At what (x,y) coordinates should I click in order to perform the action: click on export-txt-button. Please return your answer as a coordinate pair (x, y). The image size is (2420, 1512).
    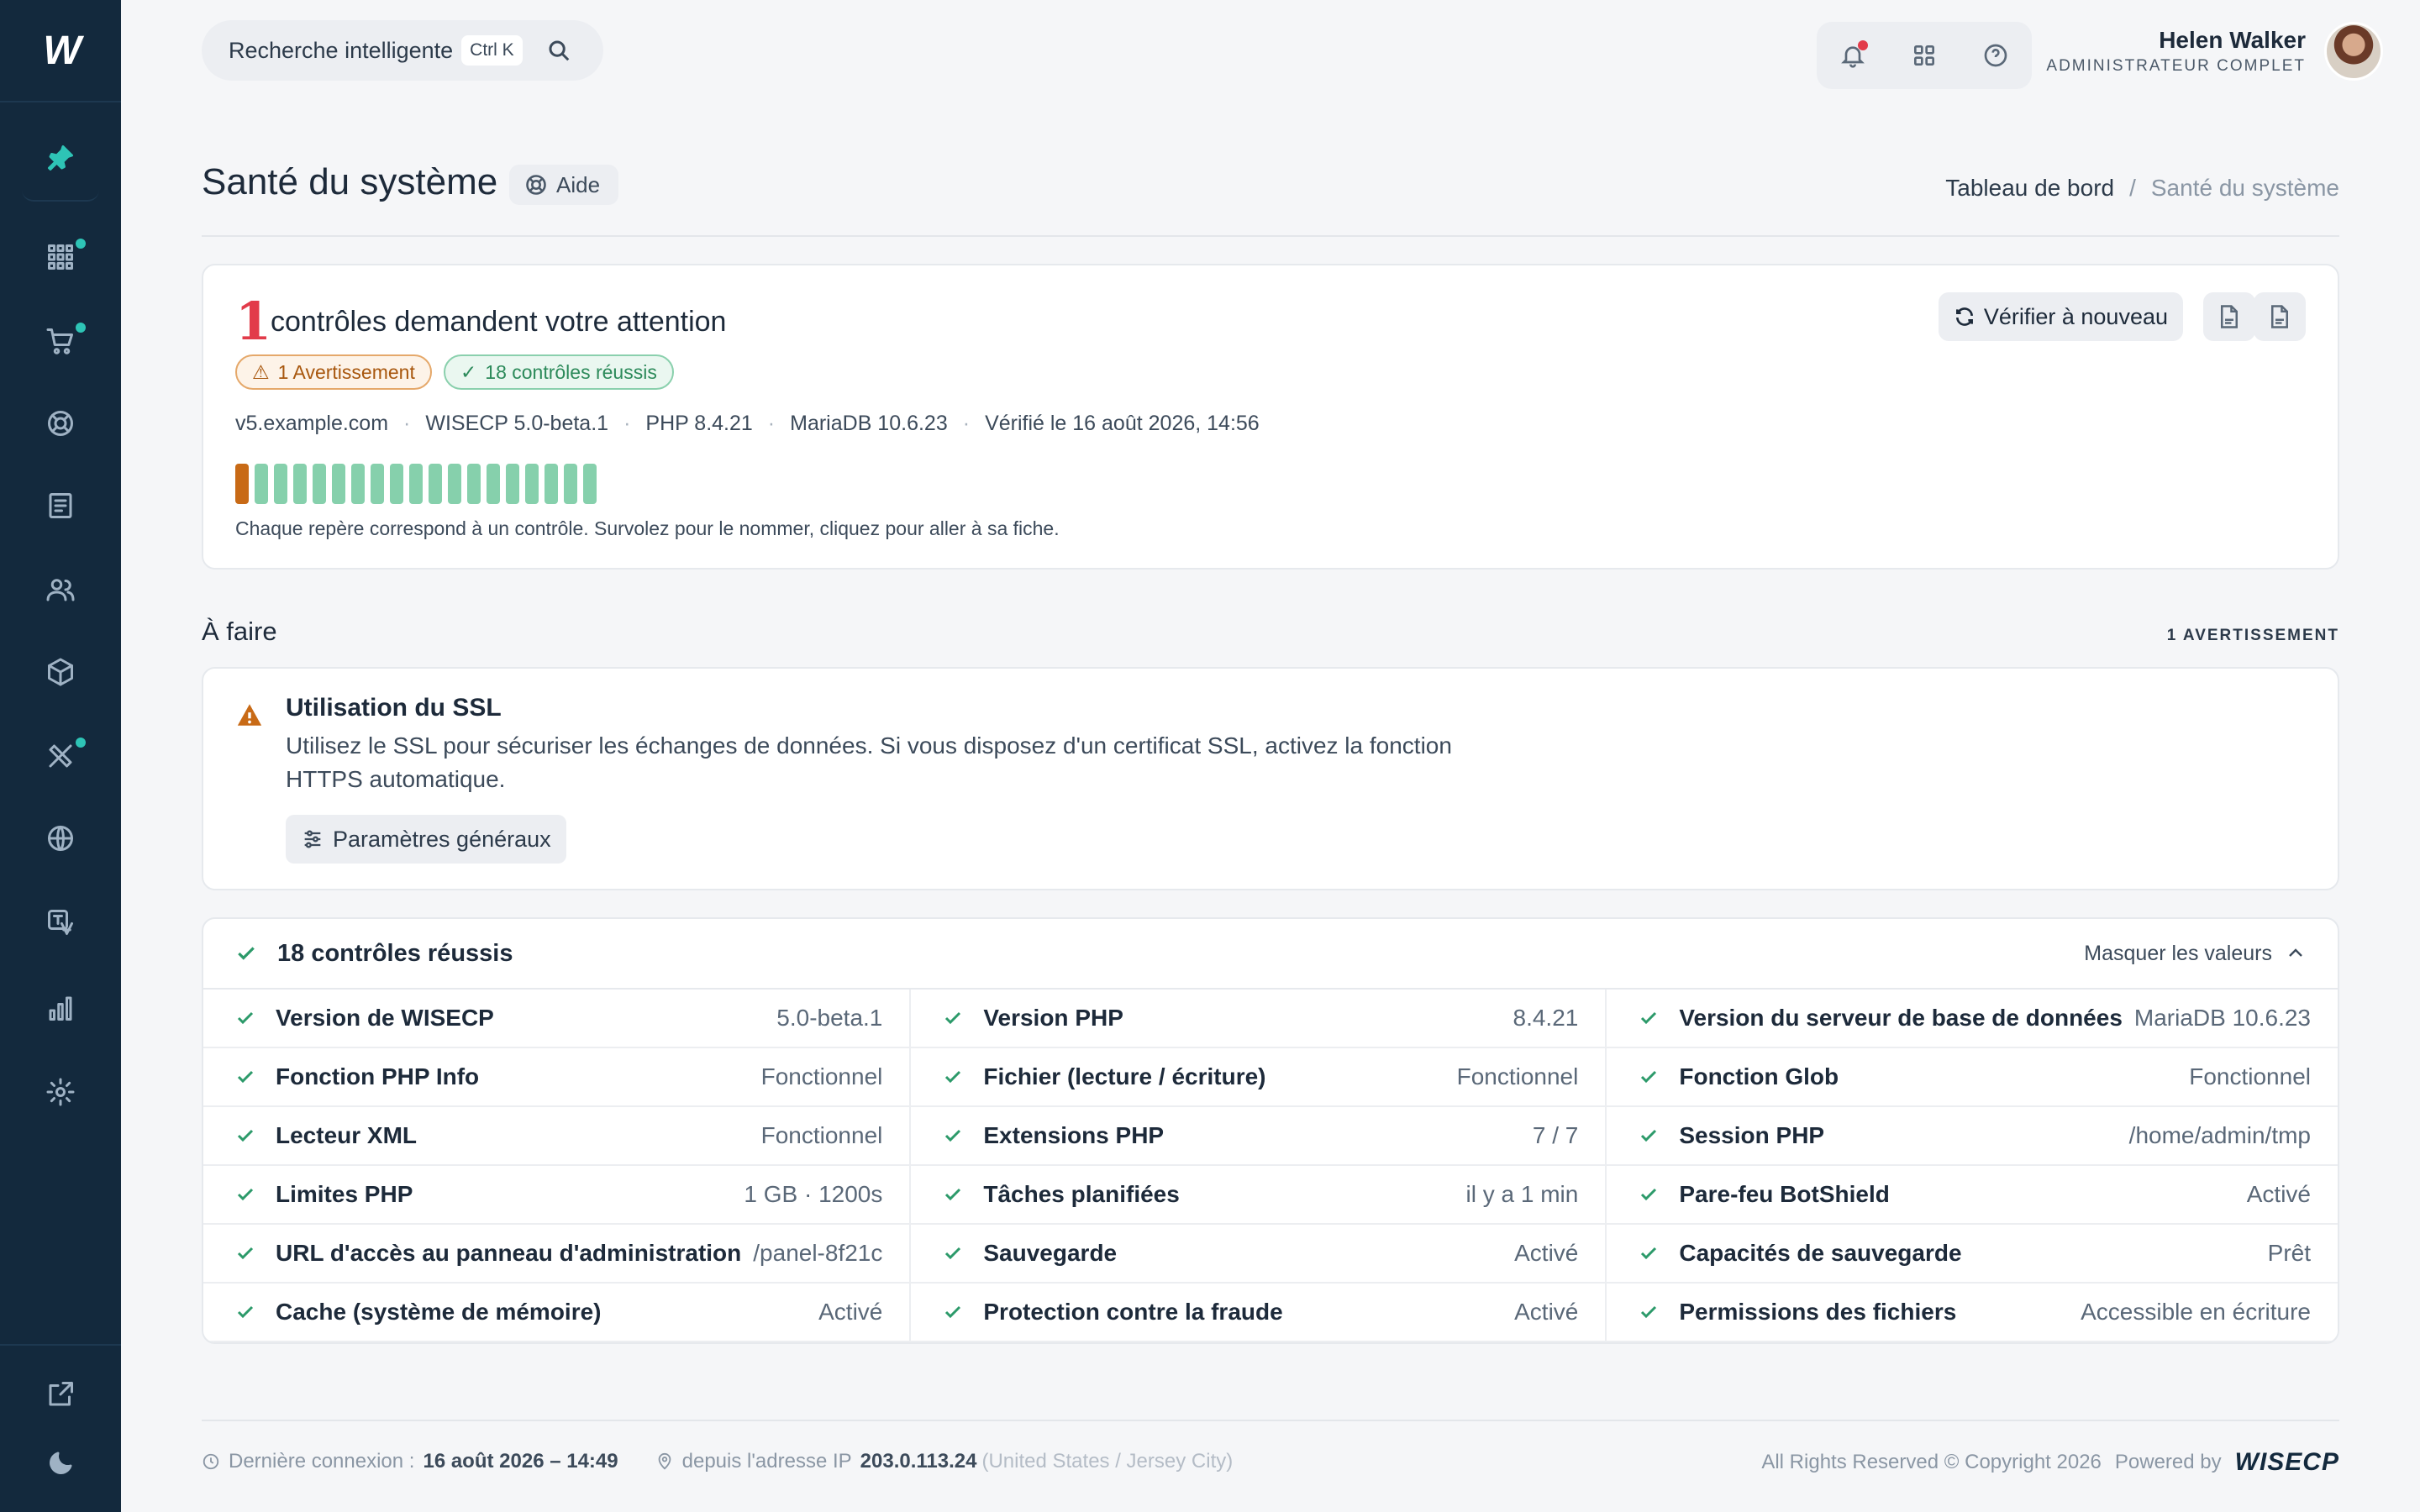
    Looking at the image, I should click on (2229, 316).